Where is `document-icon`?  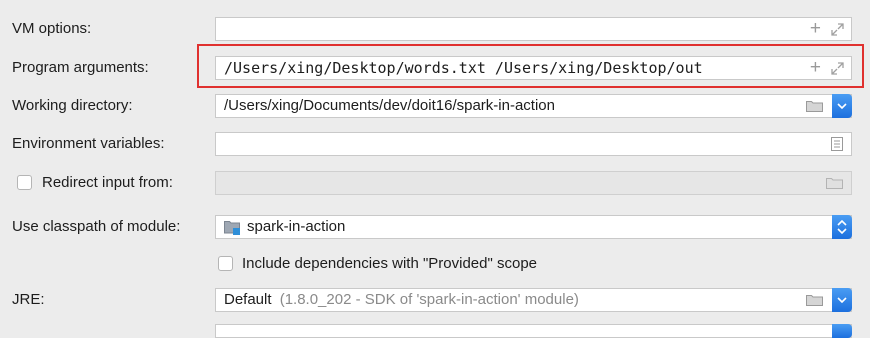
document-icon is located at coordinates (837, 144).